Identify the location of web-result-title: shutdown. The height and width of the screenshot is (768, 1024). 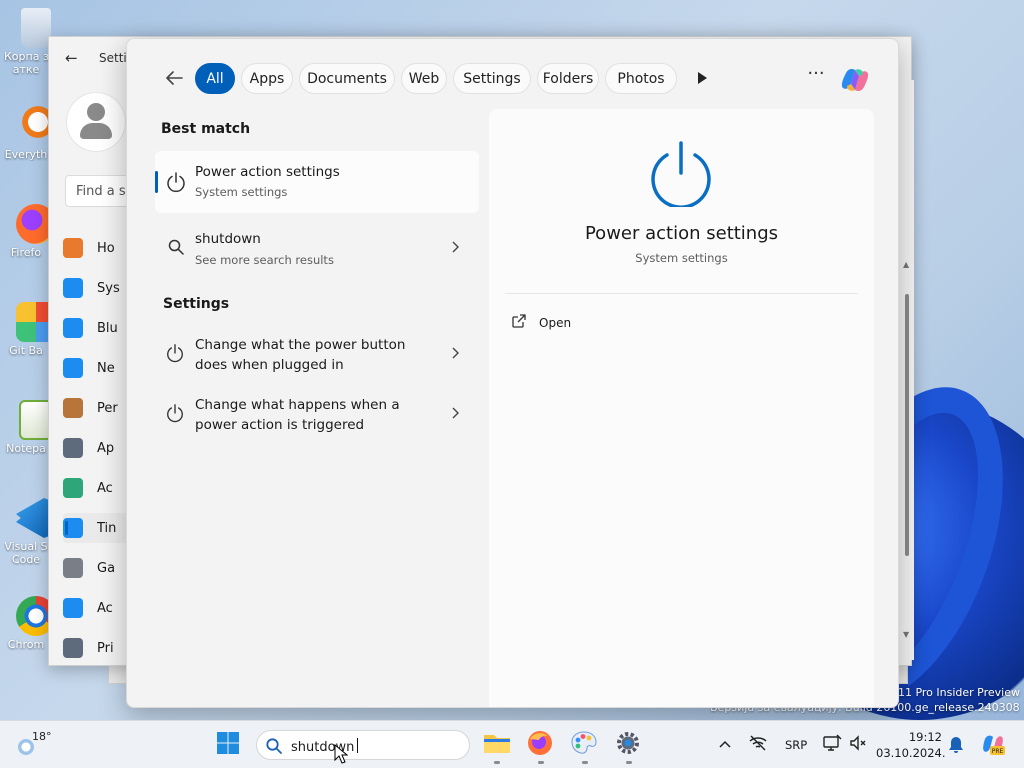
(228, 239).